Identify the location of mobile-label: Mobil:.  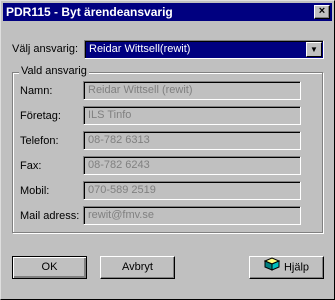
(35, 191).